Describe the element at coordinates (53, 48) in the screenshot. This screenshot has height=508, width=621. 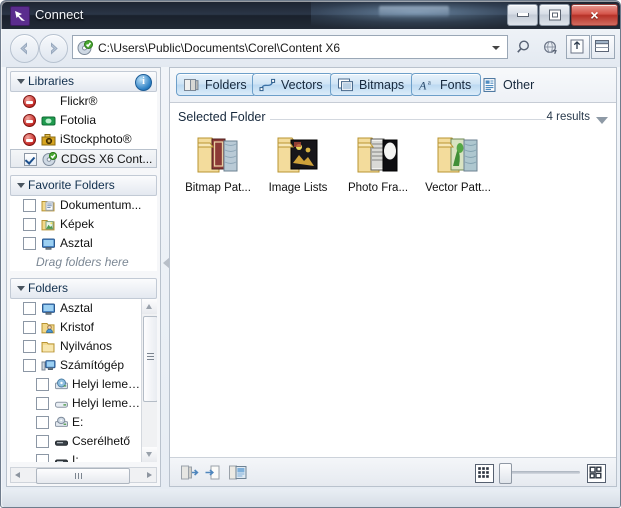
I see `forward-button` at that location.